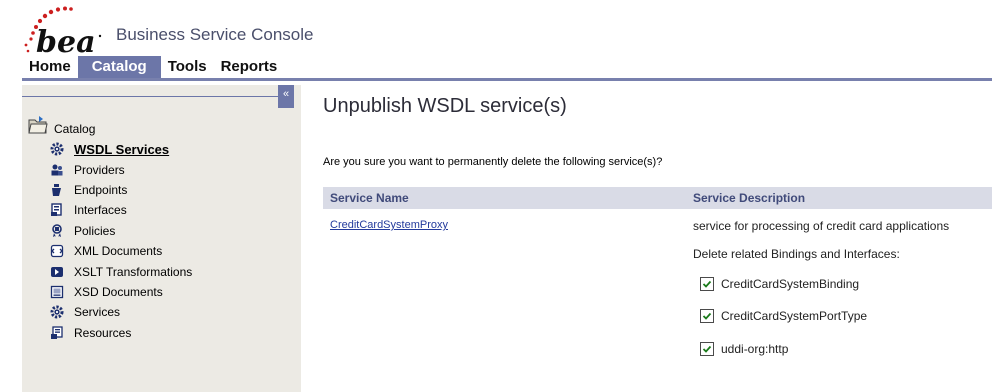 The width and height of the screenshot is (992, 392). Describe the element at coordinates (103, 332) in the screenshot. I see `tree-item-label: Resources` at that location.